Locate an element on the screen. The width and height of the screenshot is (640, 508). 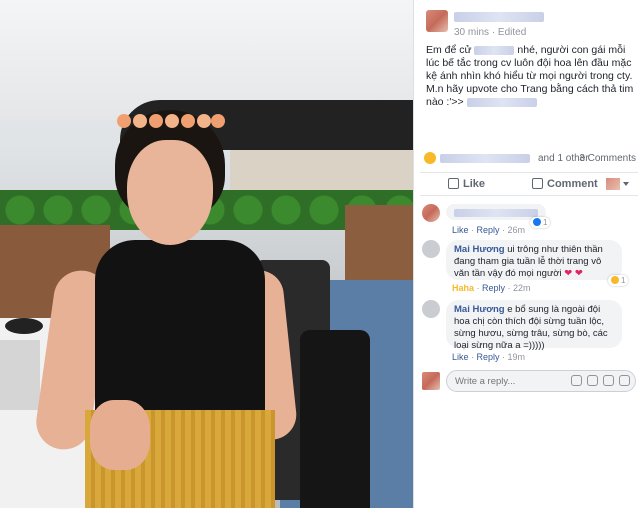
like-button: Like is located at coordinates (466, 184).